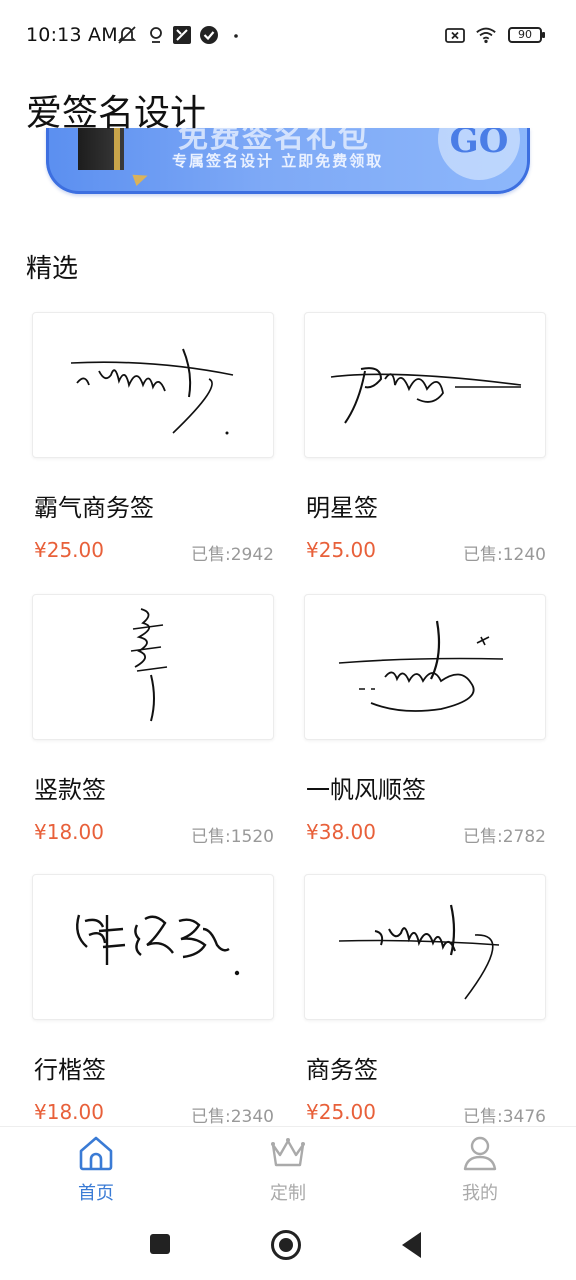 This screenshot has width=576, height=1280. Describe the element at coordinates (366, 790) in the screenshot. I see `product-name: 一帆风顺签` at that location.